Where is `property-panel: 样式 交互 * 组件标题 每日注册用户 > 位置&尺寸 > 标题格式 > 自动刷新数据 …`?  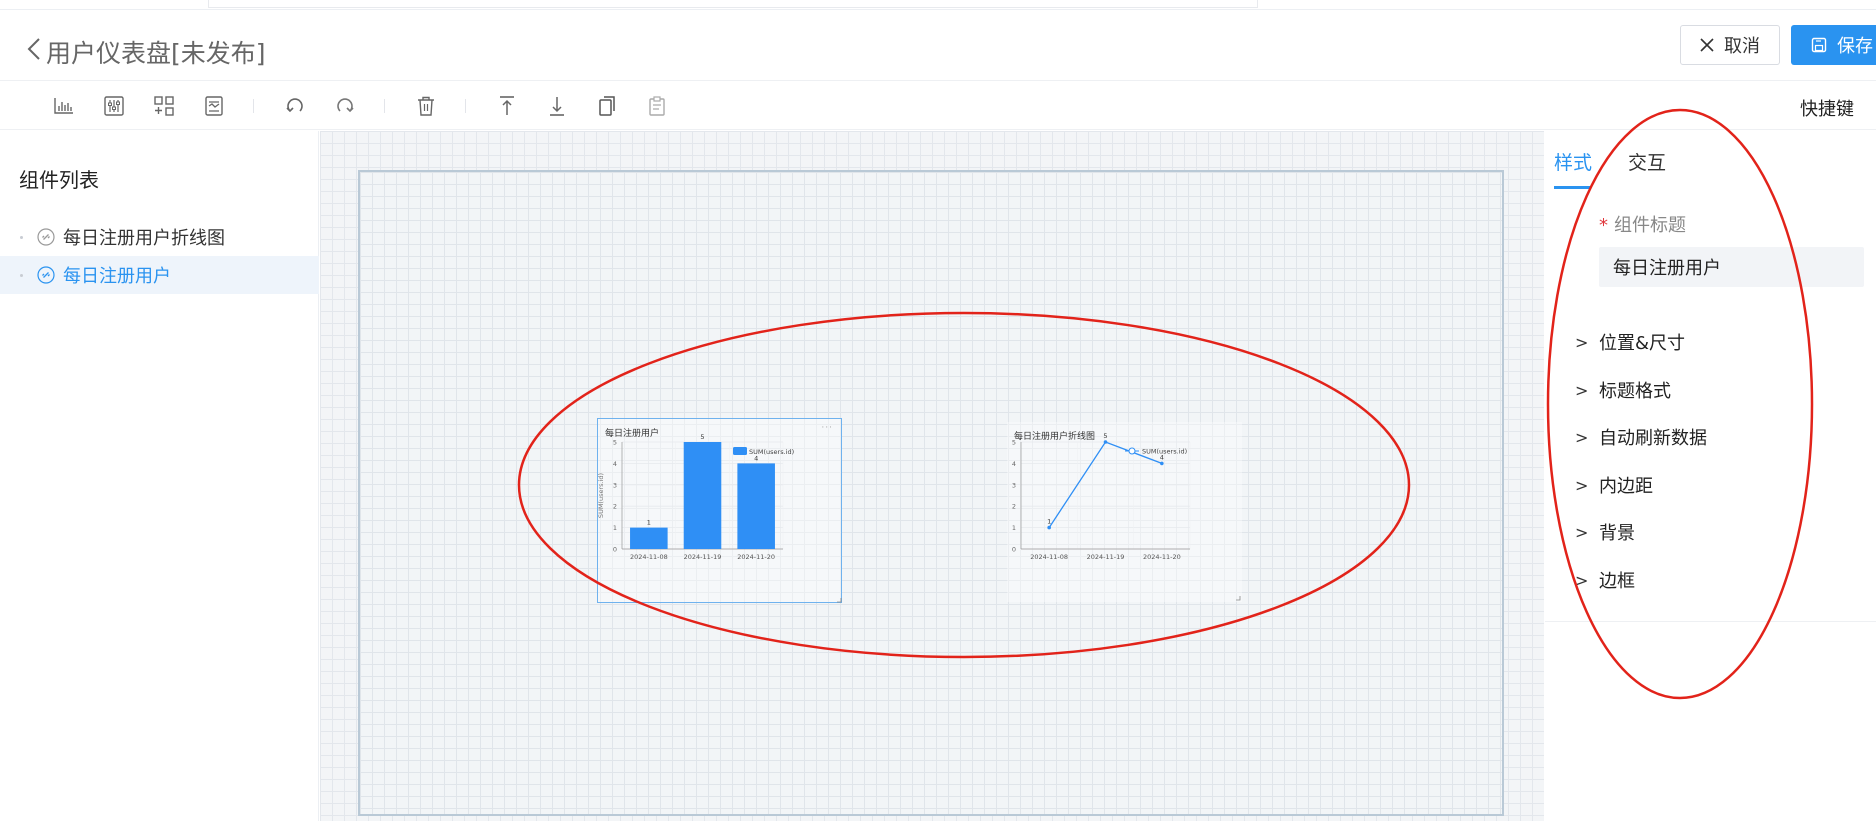
property-panel: 样式 交互 * 组件标题 每日注册用户 > 位置&尺寸 > 标题格式 > 自动刷新数据 … is located at coordinates (1710, 476).